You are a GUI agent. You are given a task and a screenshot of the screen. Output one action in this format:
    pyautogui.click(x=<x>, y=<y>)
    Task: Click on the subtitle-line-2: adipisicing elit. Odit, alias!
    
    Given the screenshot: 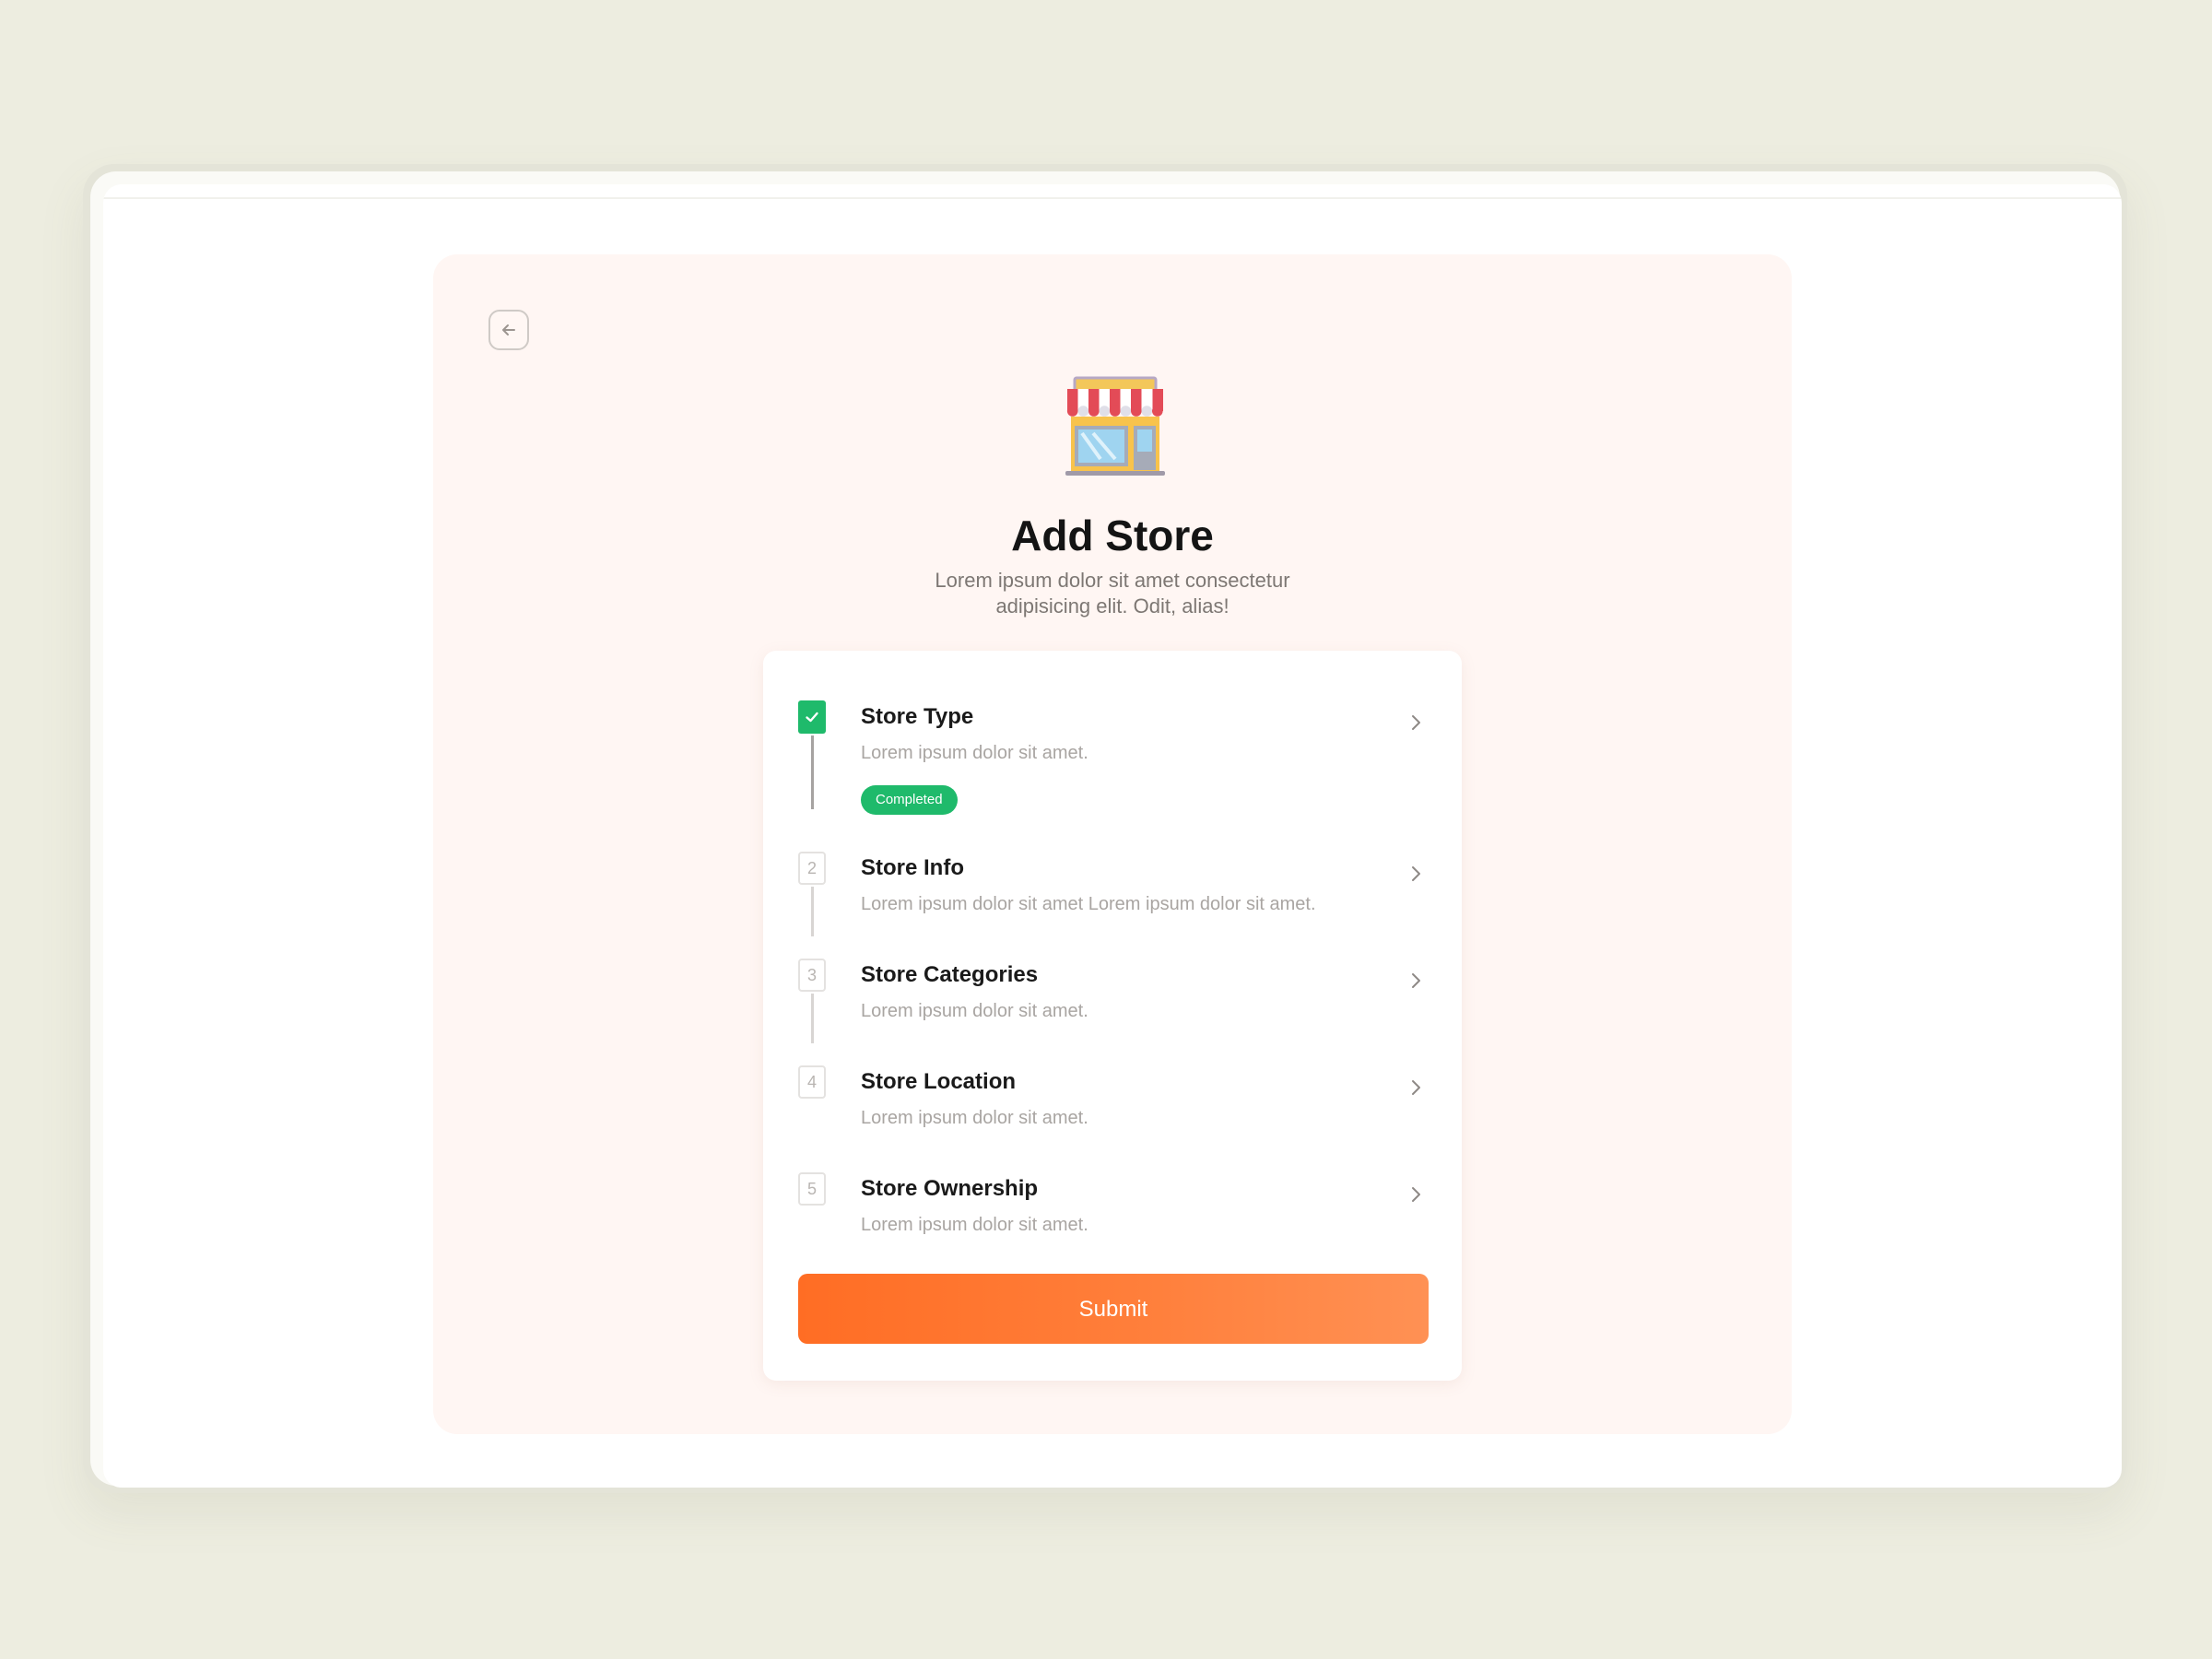 What is the action you would take?
    pyautogui.click(x=1112, y=606)
    